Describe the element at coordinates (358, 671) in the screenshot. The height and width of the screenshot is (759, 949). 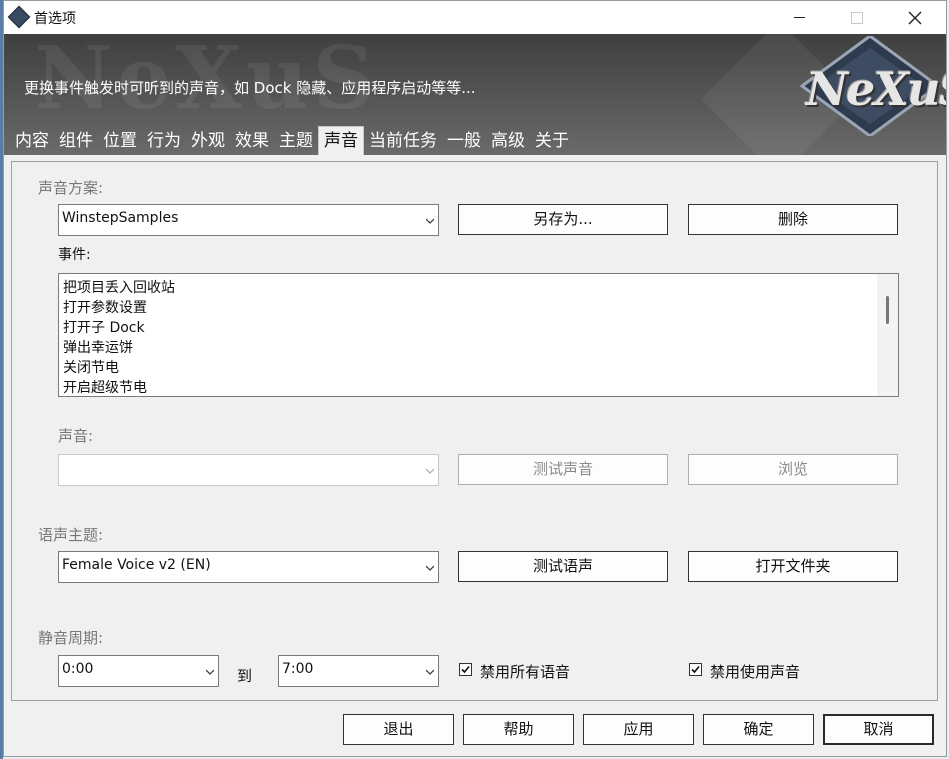
I see `quiet-to-select: 7:00` at that location.